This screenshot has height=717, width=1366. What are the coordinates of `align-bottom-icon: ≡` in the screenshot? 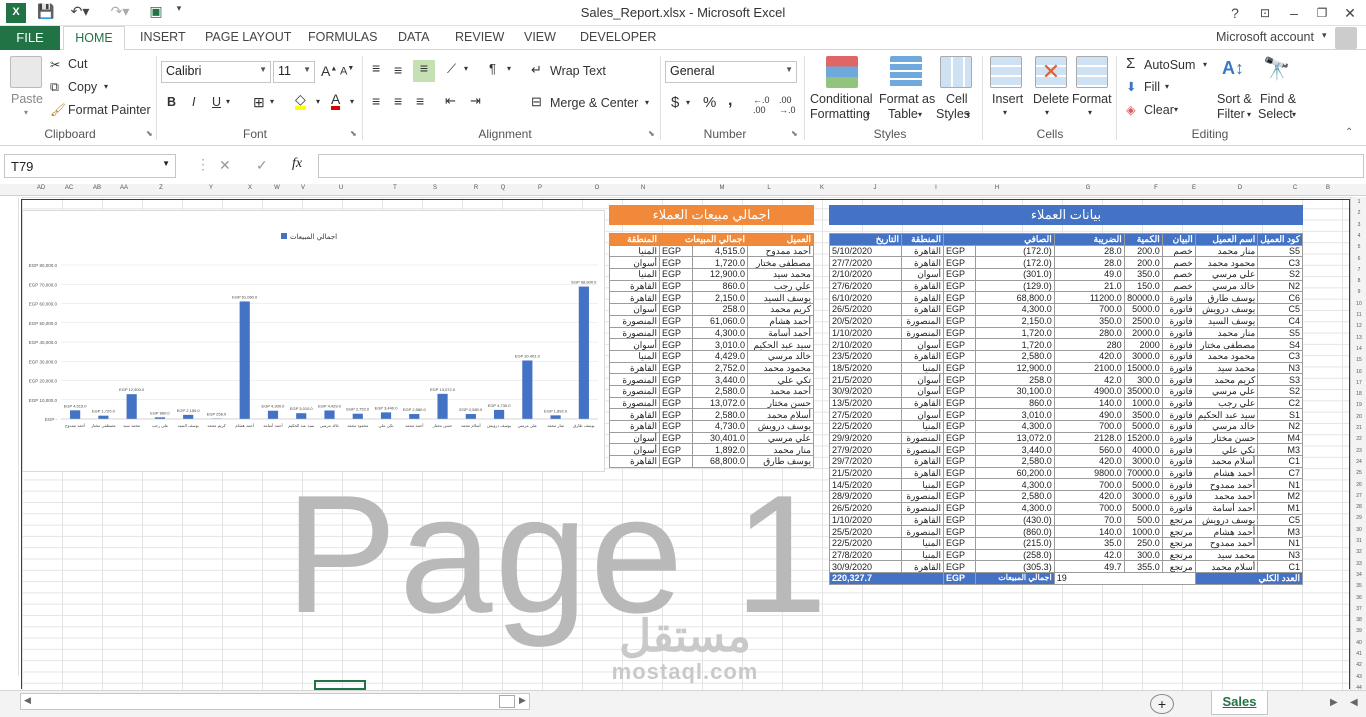 It's located at (424, 71).